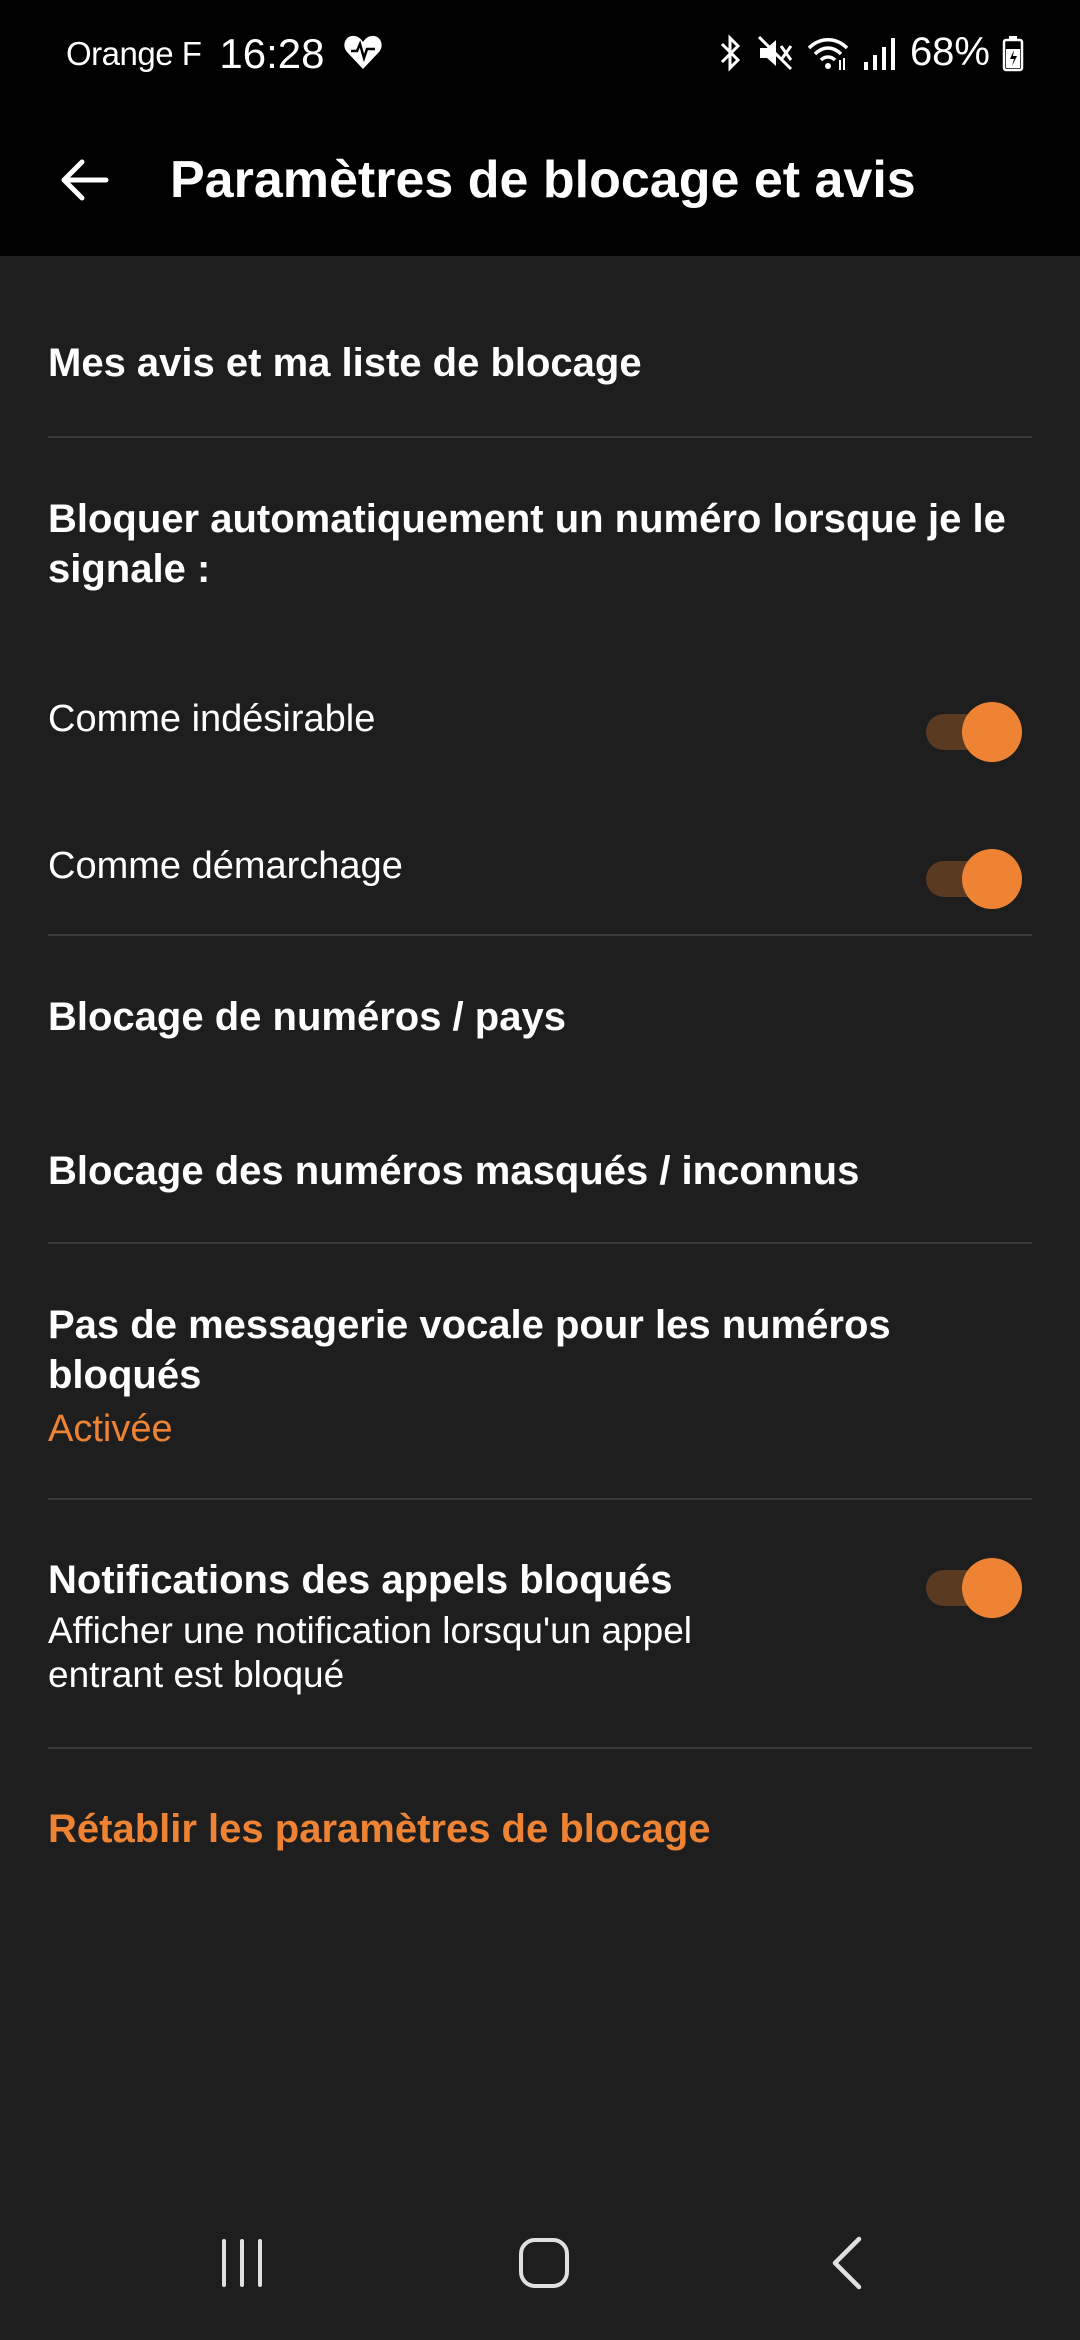  What do you see at coordinates (212, 719) in the screenshot?
I see `as-spam-label: Comme indésirable` at bounding box center [212, 719].